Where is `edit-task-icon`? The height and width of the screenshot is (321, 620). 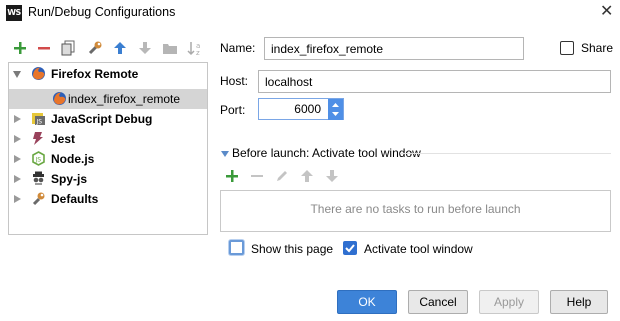 edit-task-icon is located at coordinates (282, 177).